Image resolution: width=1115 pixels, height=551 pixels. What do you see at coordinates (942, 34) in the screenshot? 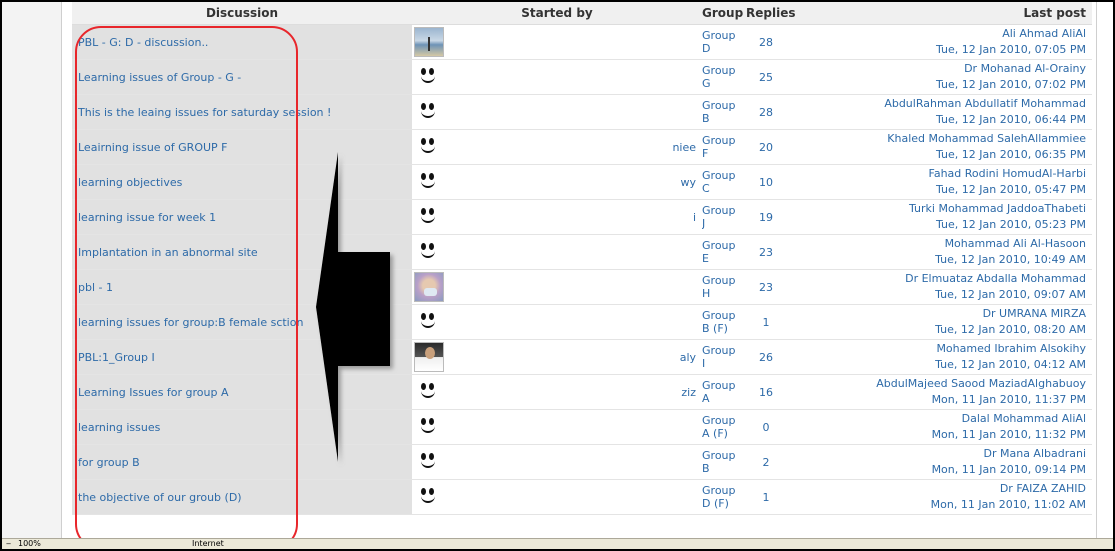
I see `last-post-author: Ali Ahmad AliAl` at bounding box center [942, 34].